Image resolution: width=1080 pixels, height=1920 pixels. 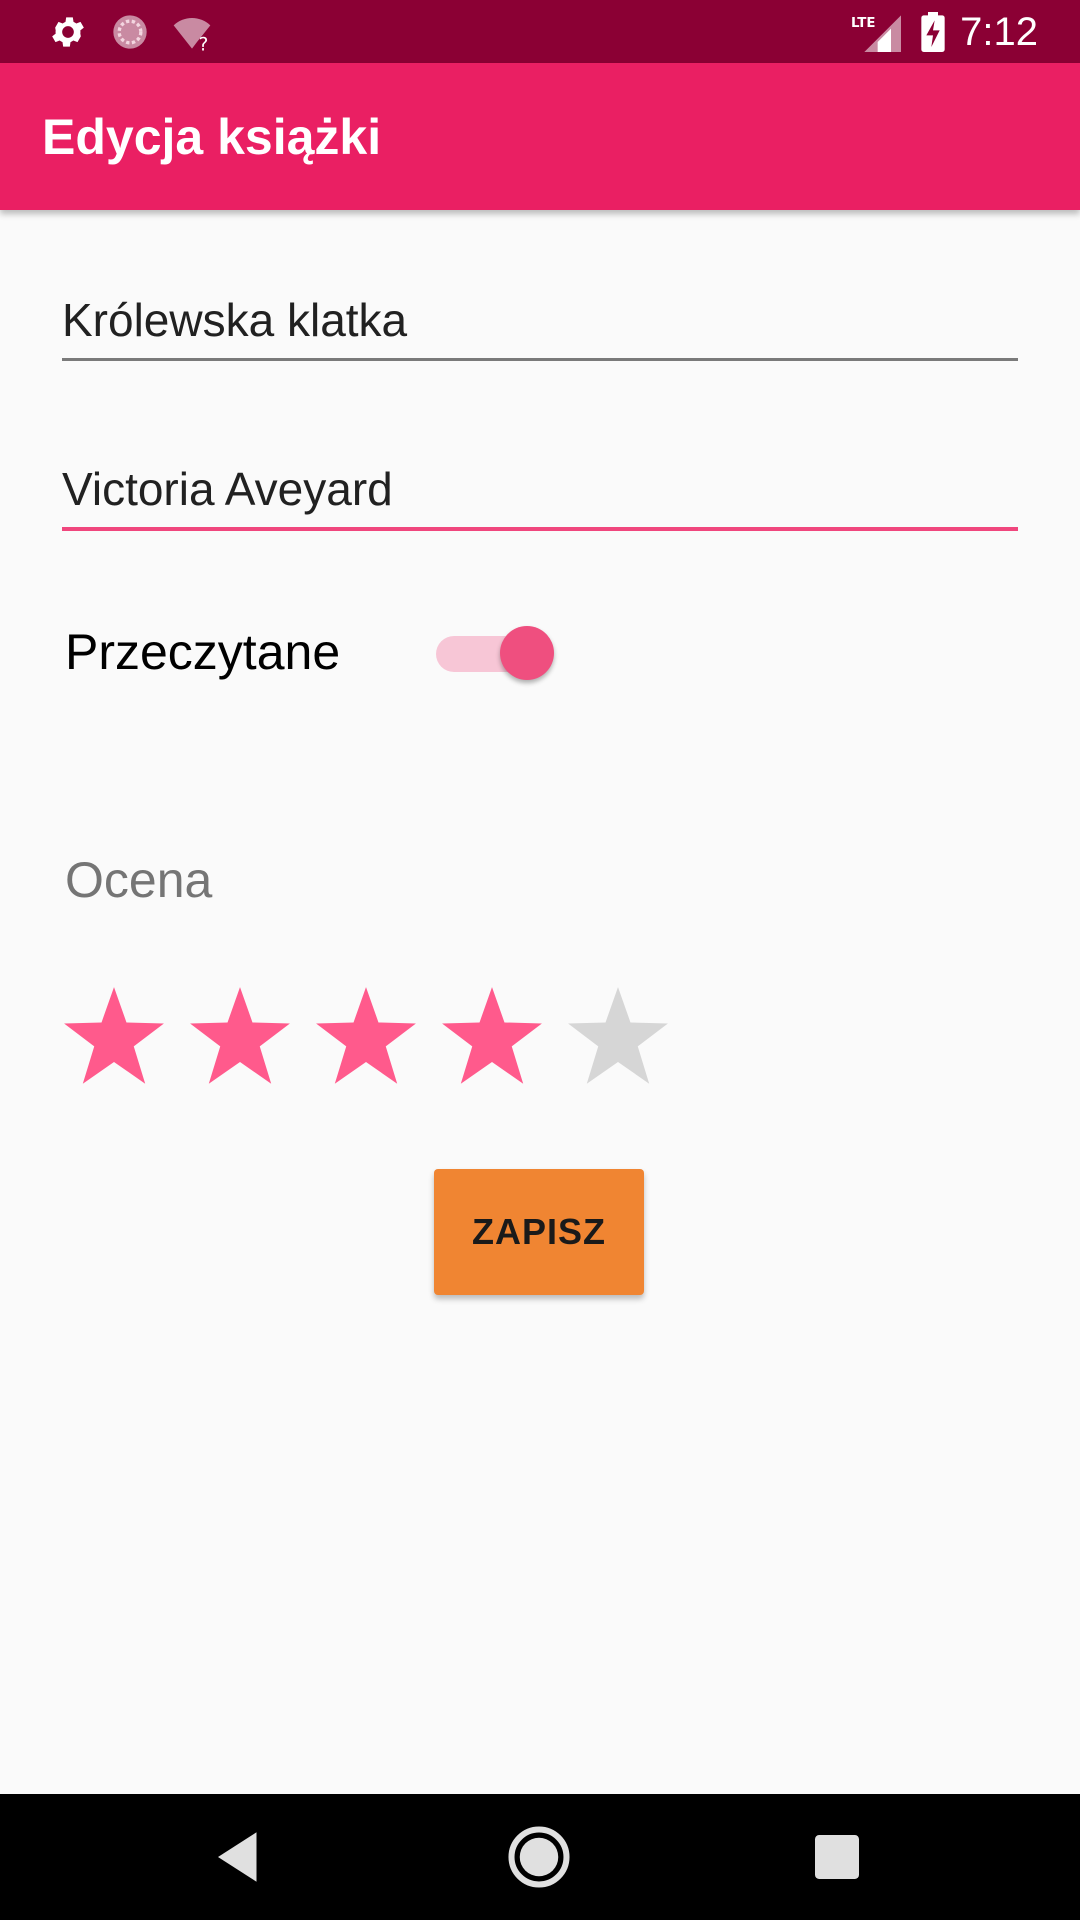 What do you see at coordinates (540, 491) in the screenshot?
I see `author-input: Victoria Aveyard` at bounding box center [540, 491].